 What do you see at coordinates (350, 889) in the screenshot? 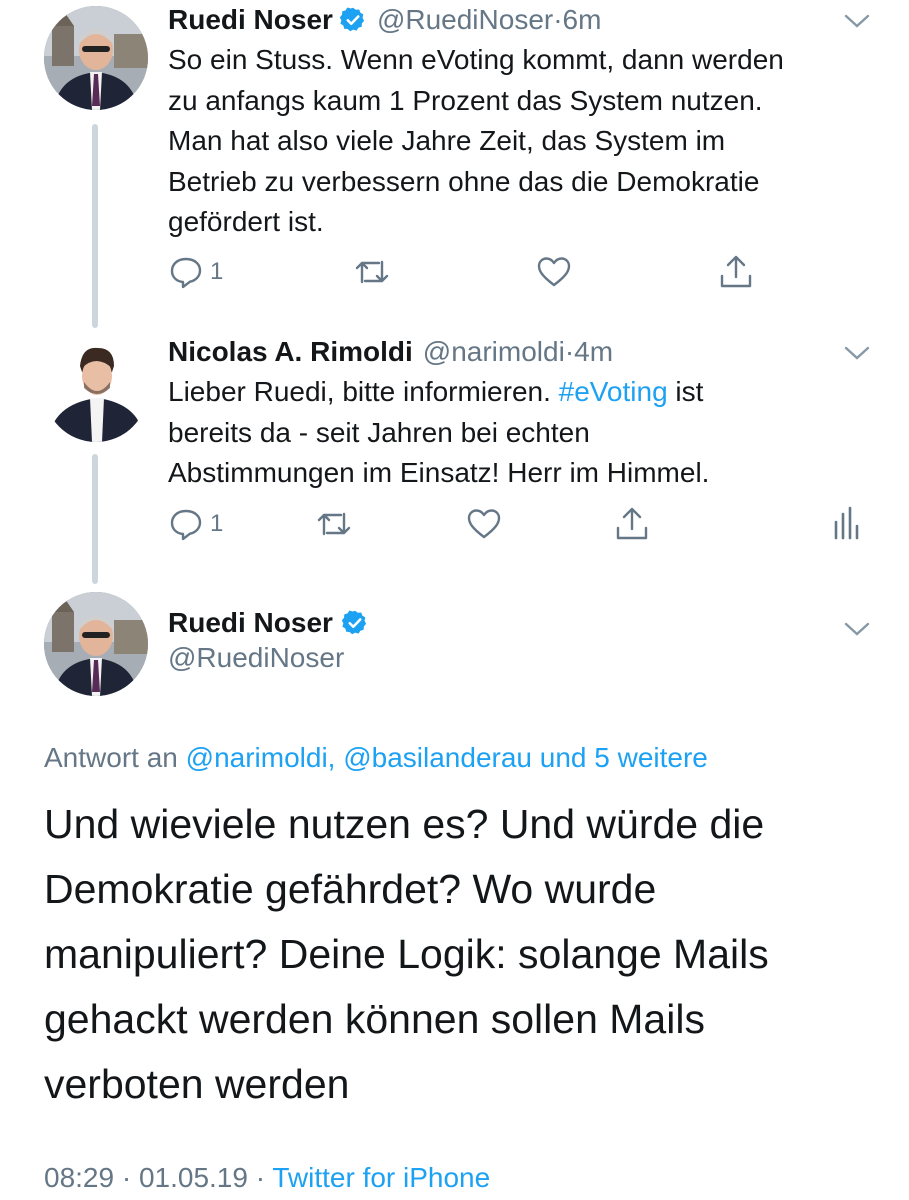
I see `tweet-text-line: Demokratie gefährdet? Wo wurde` at bounding box center [350, 889].